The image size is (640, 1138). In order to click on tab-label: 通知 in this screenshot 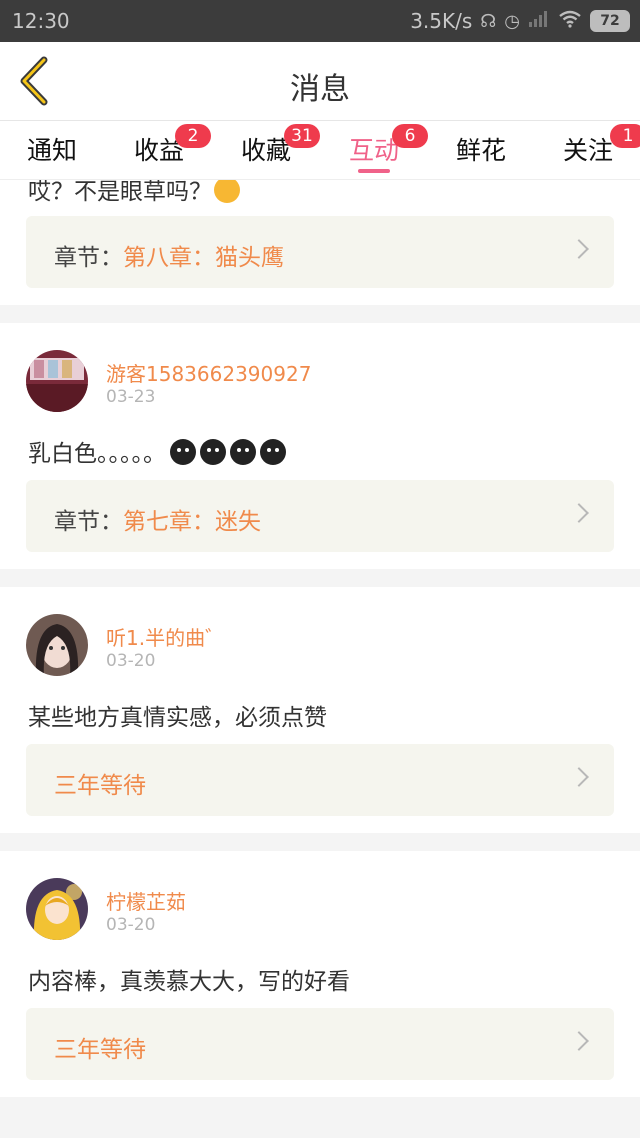, I will do `click(51, 150)`.